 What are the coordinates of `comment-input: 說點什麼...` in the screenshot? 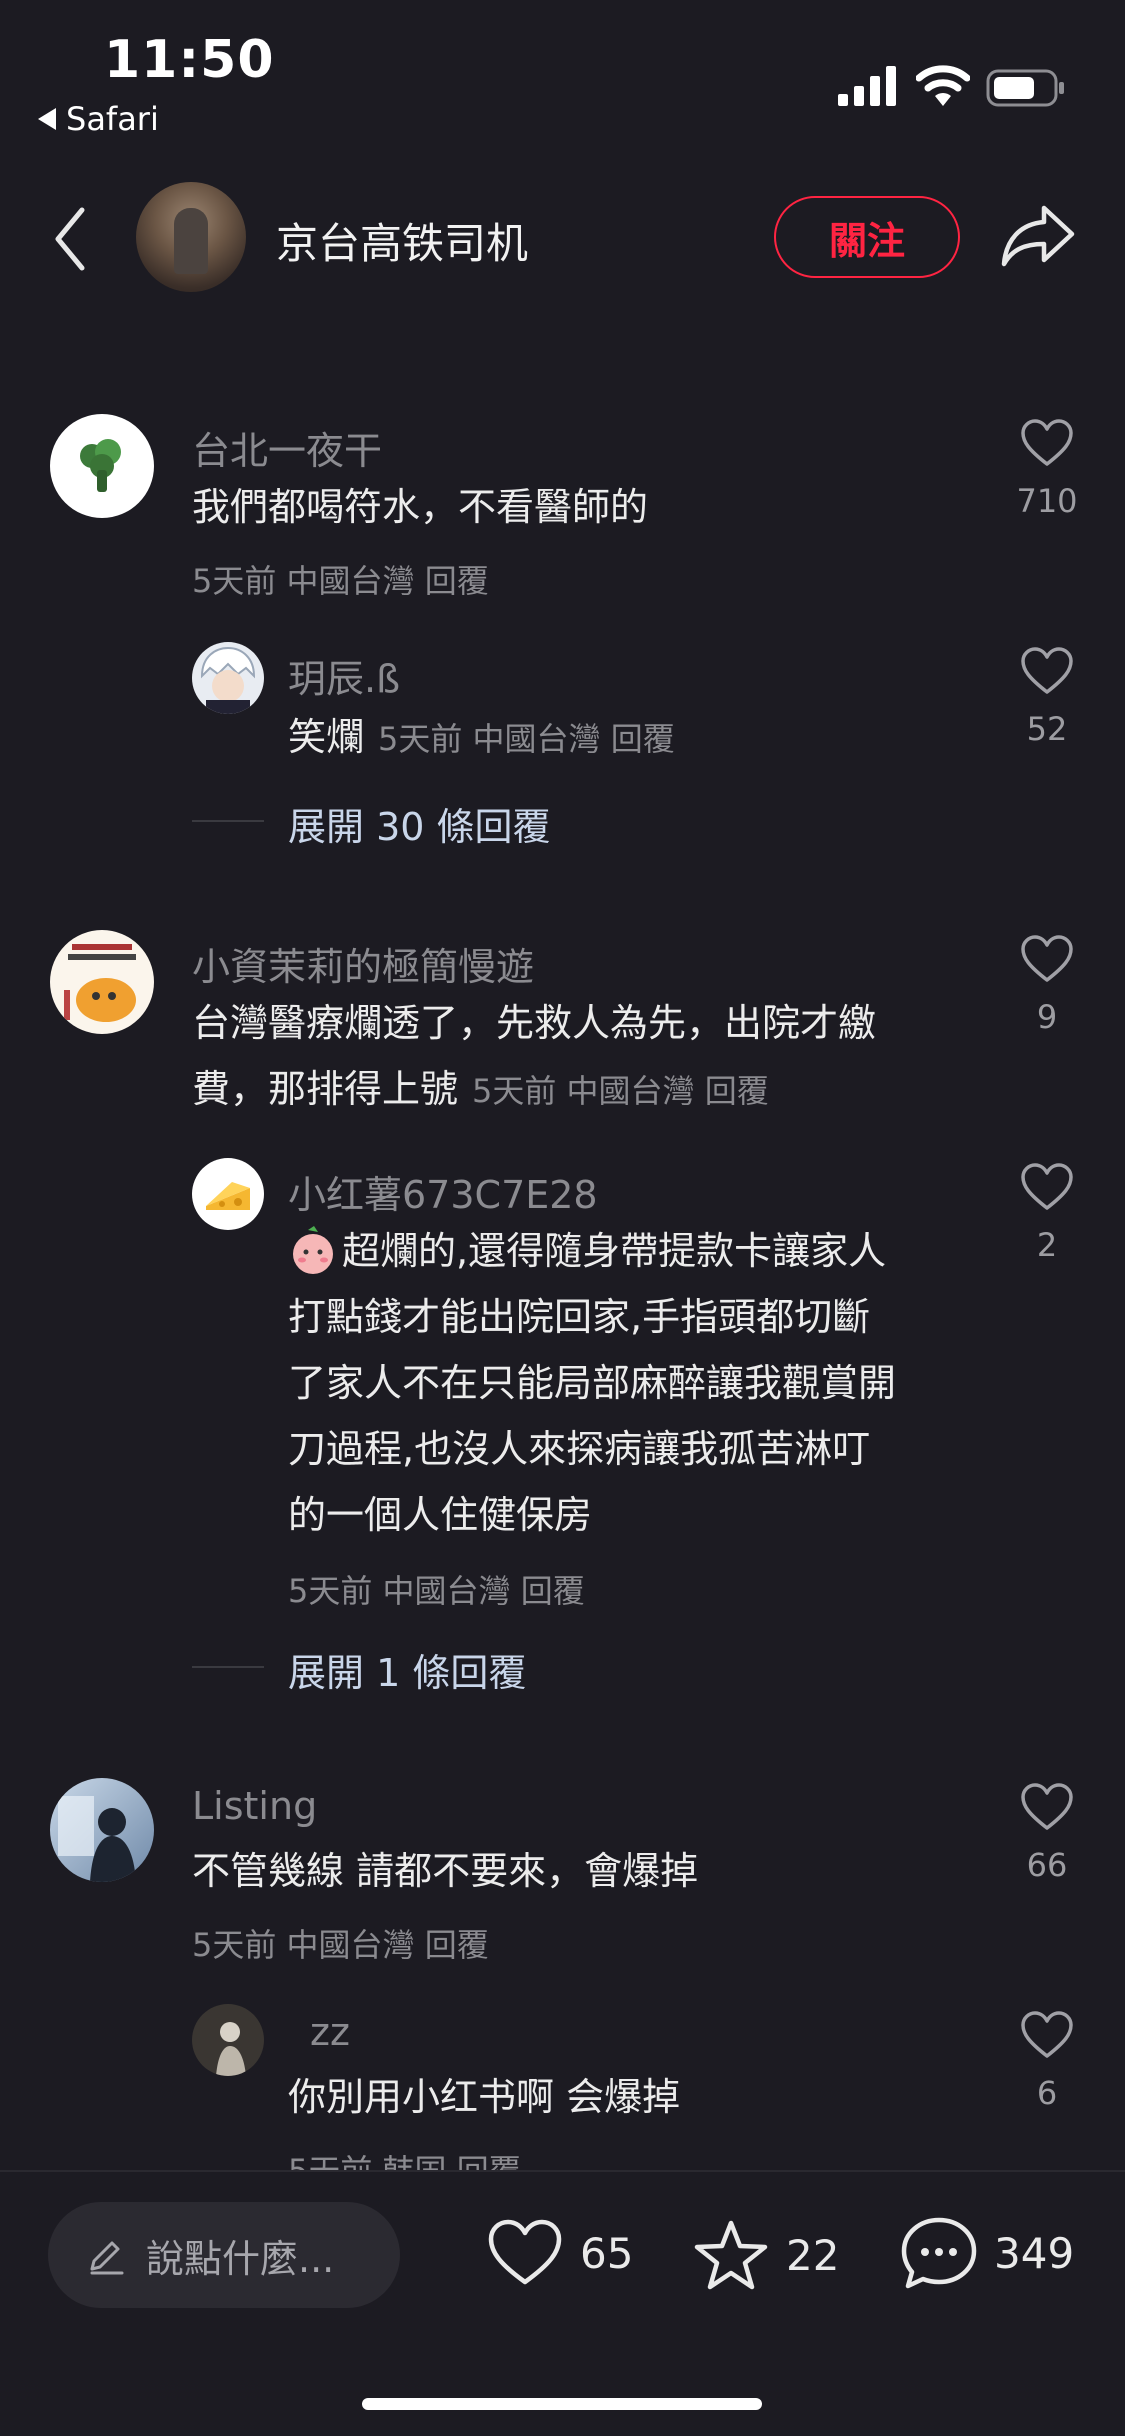 It's located at (224, 2255).